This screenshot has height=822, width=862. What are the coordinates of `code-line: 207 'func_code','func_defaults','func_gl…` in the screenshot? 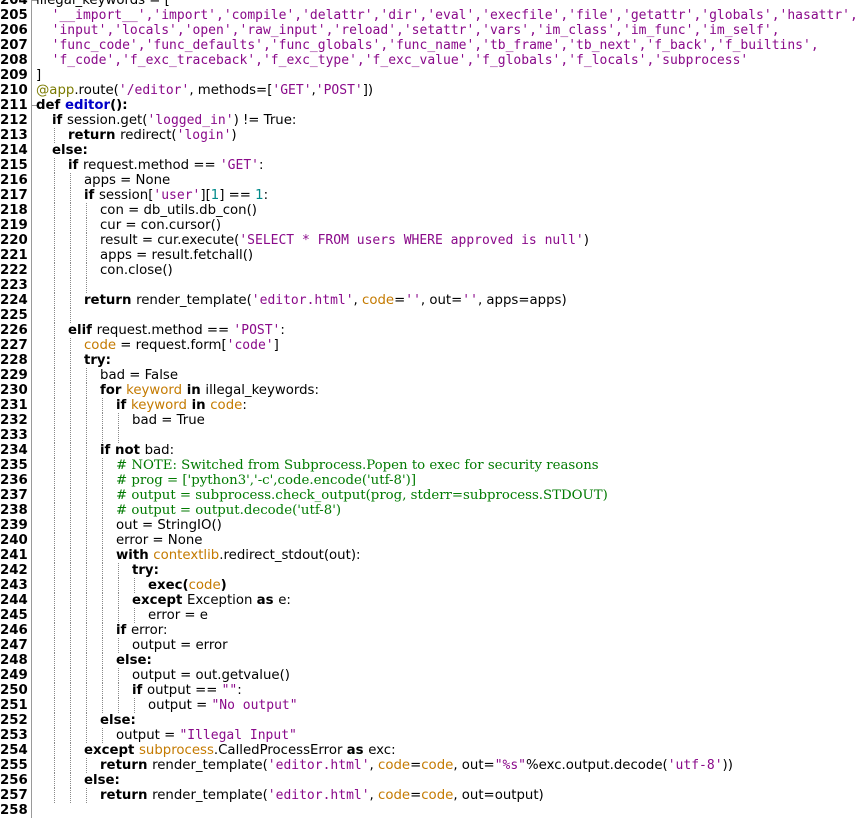 It's located at (431, 45).